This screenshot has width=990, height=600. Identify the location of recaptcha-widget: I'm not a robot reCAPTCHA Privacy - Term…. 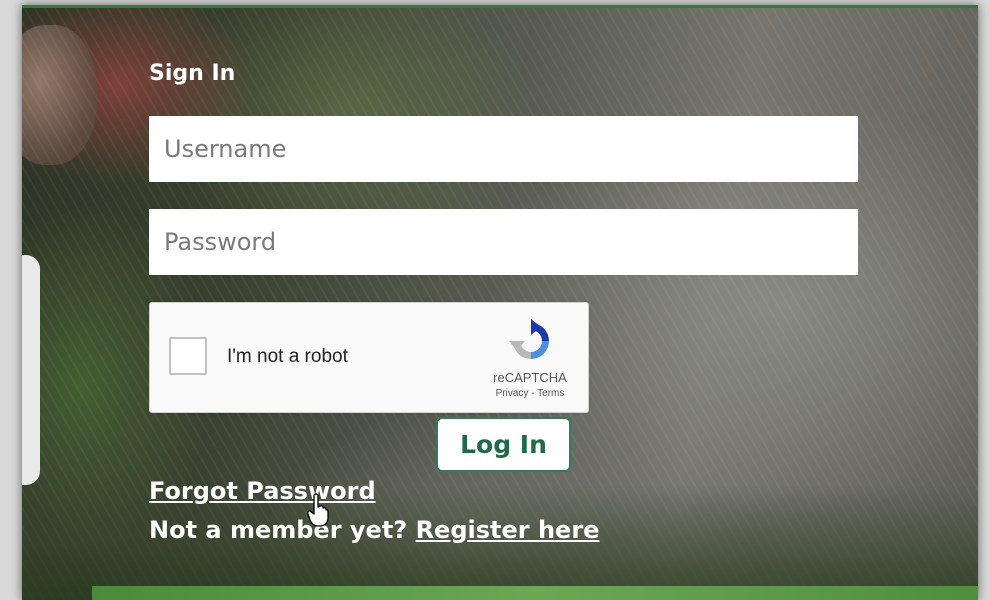
(369, 357).